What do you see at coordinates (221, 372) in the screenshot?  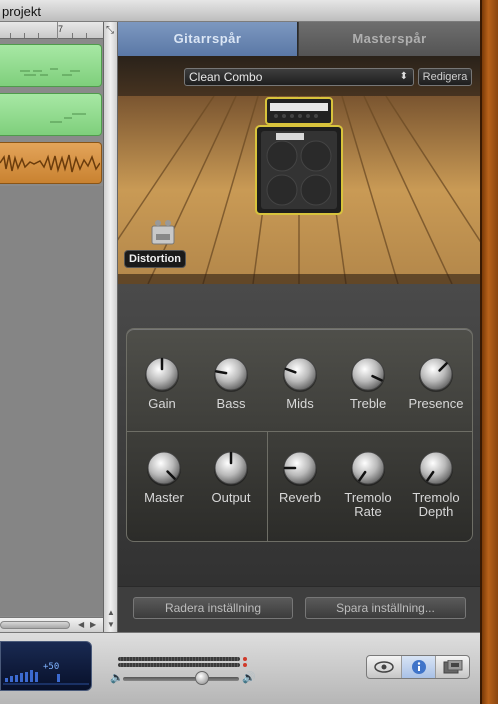 I see `knob-pointer` at bounding box center [221, 372].